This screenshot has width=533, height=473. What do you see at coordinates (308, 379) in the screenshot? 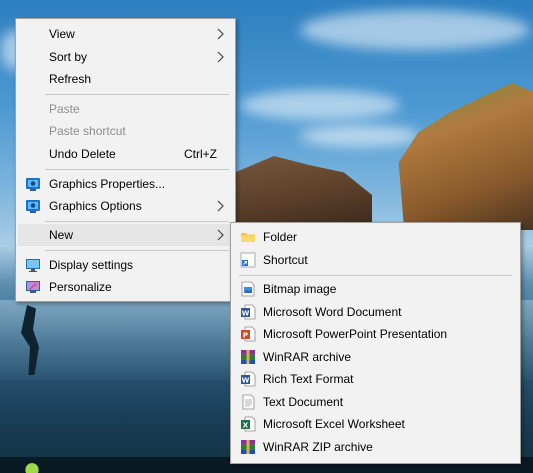
I see `menu-item-label: Rich Text Format` at bounding box center [308, 379].